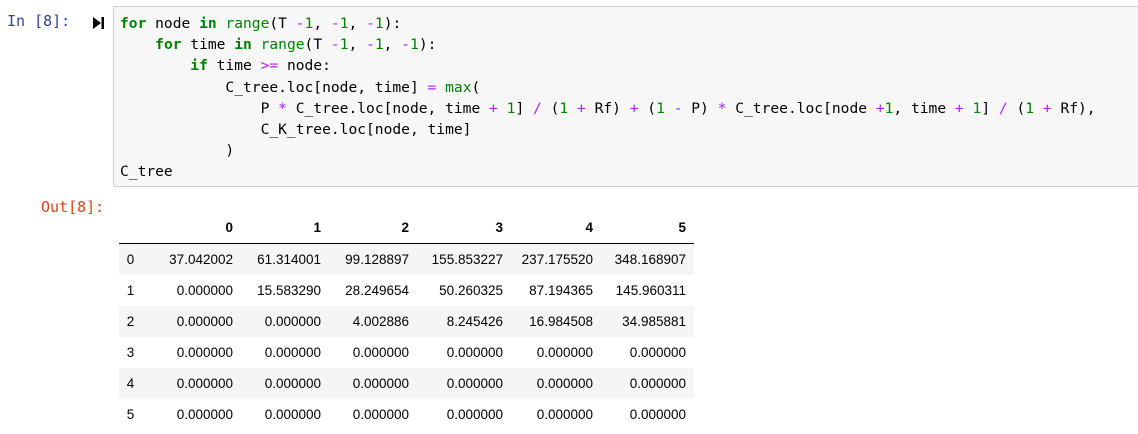 Image resolution: width=1138 pixels, height=434 pixels. Describe the element at coordinates (130, 259) in the screenshot. I see `row-index: 0` at that location.